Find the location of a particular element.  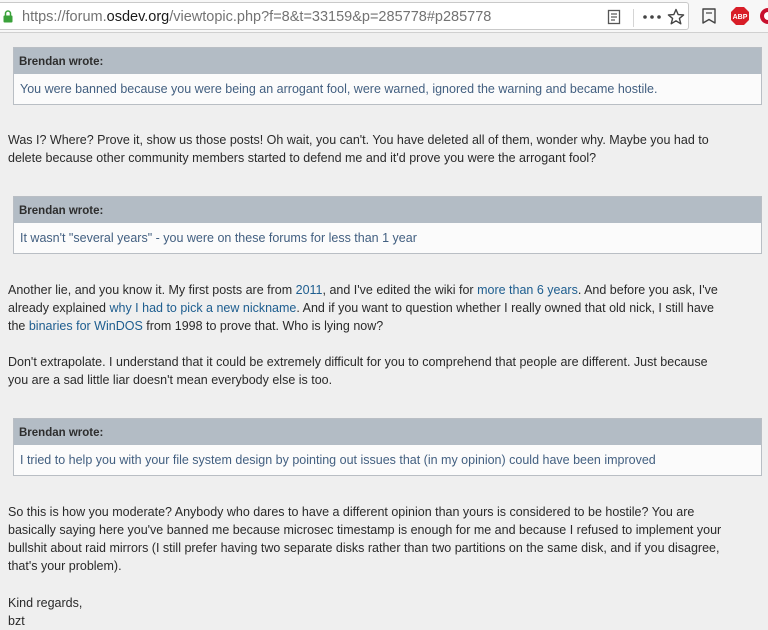

adblock-icon: ABP is located at coordinates (740, 16).